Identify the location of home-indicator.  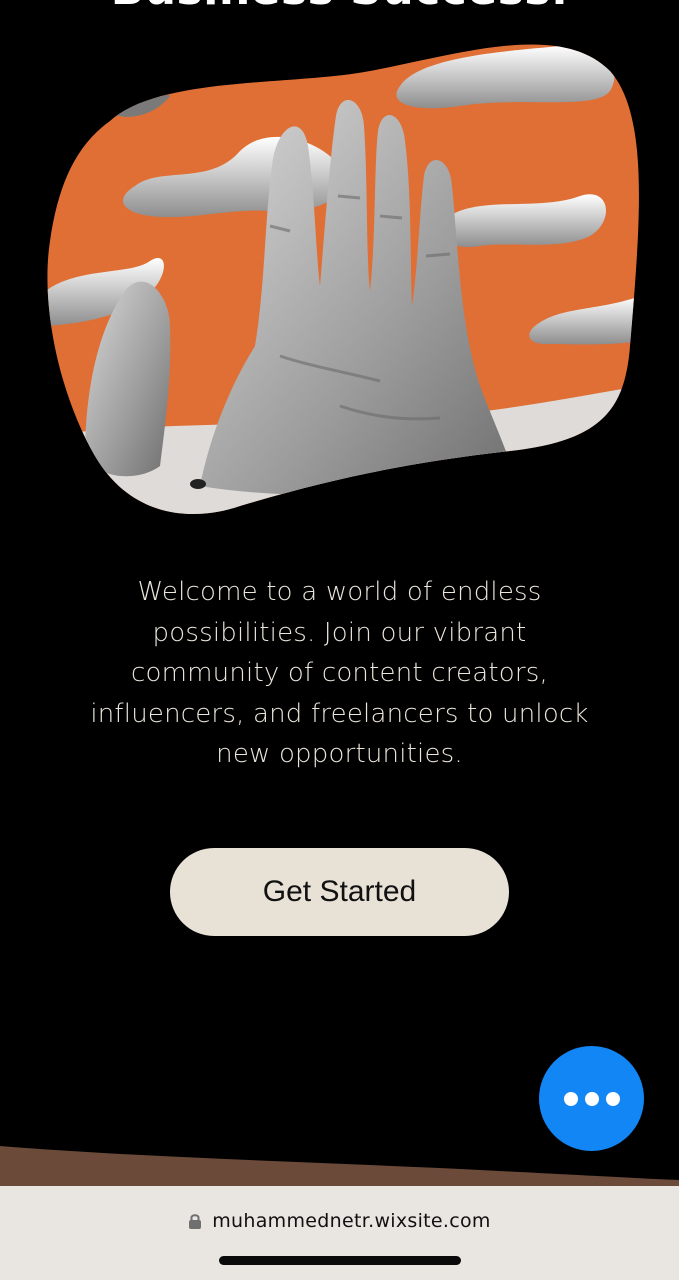
(340, 1260).